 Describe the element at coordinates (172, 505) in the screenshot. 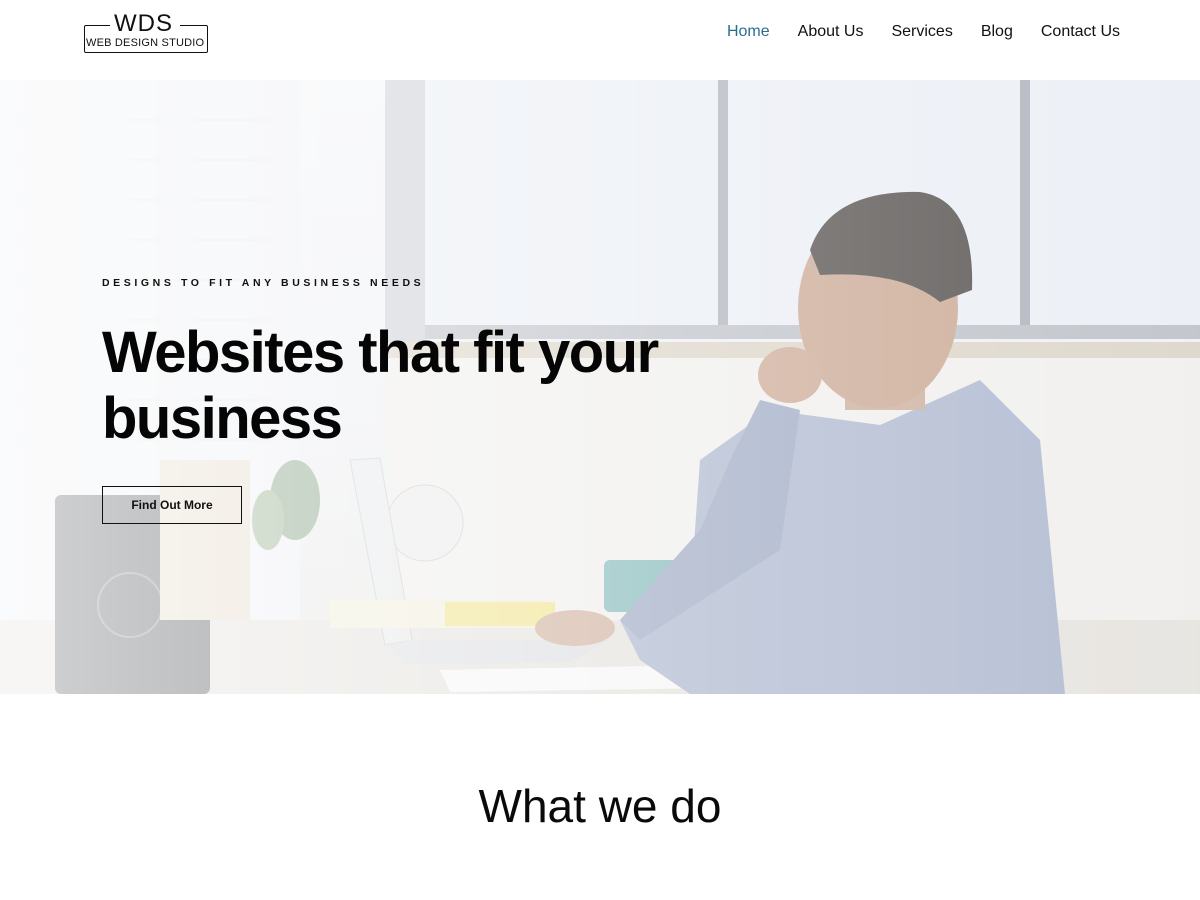

I see `find-out-more-button: Find Out More` at that location.